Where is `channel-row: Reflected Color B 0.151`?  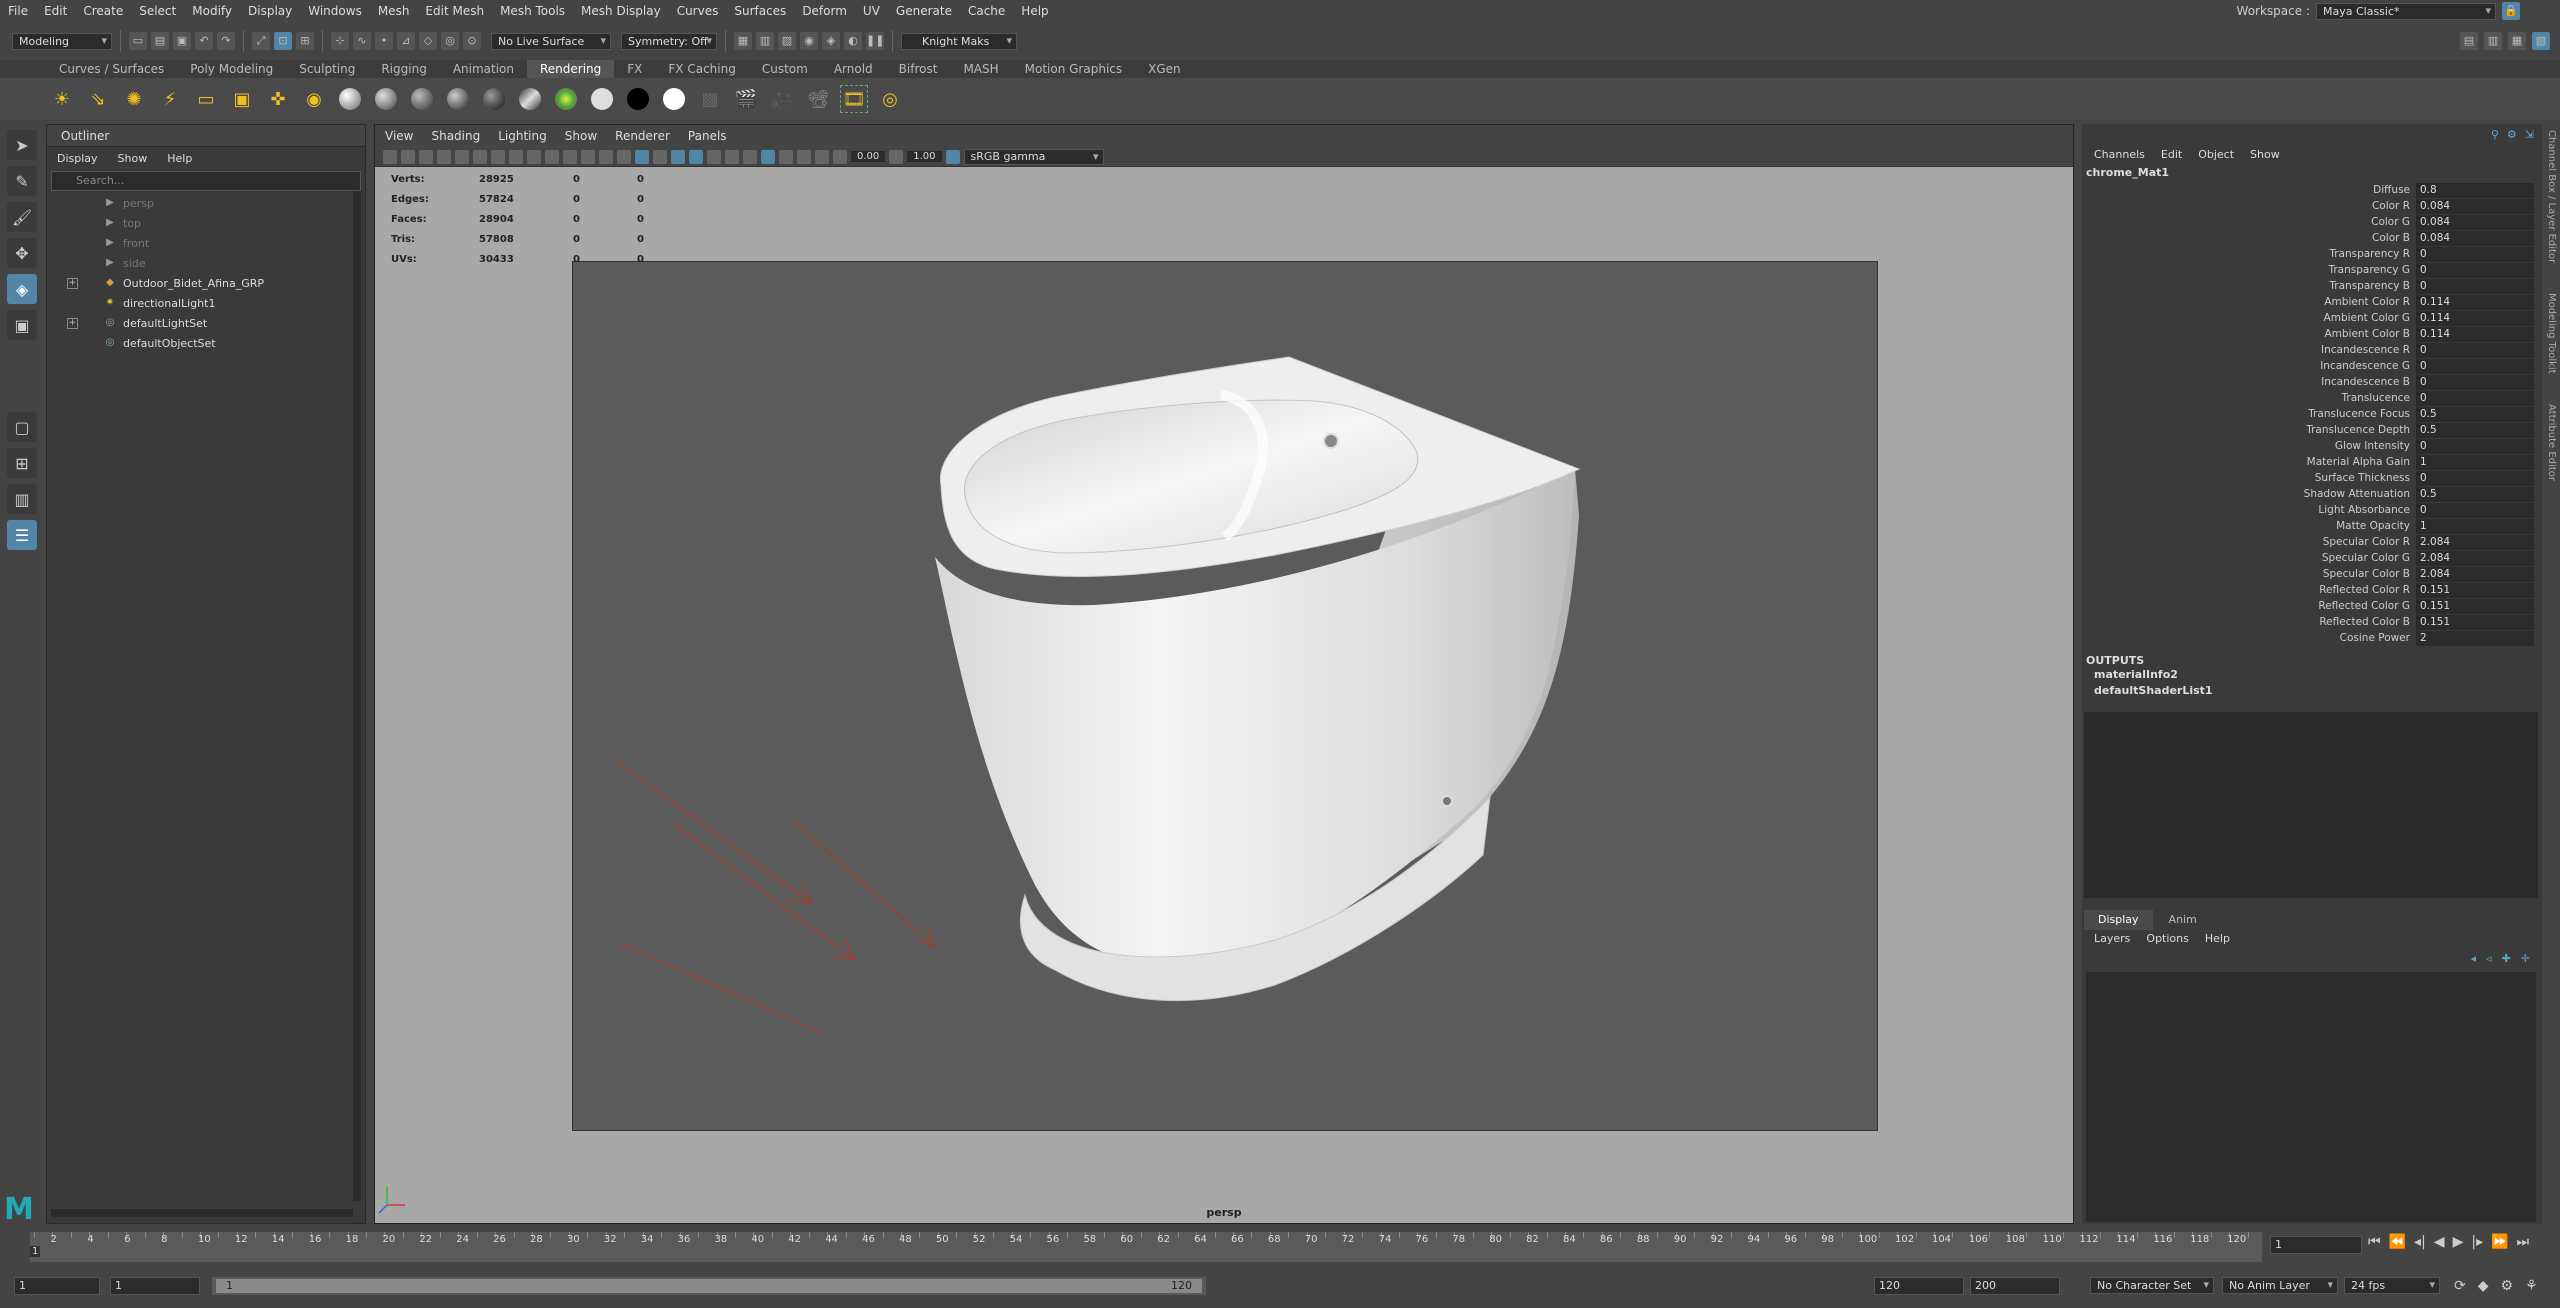 channel-row: Reflected Color B 0.151 is located at coordinates (2312, 622).